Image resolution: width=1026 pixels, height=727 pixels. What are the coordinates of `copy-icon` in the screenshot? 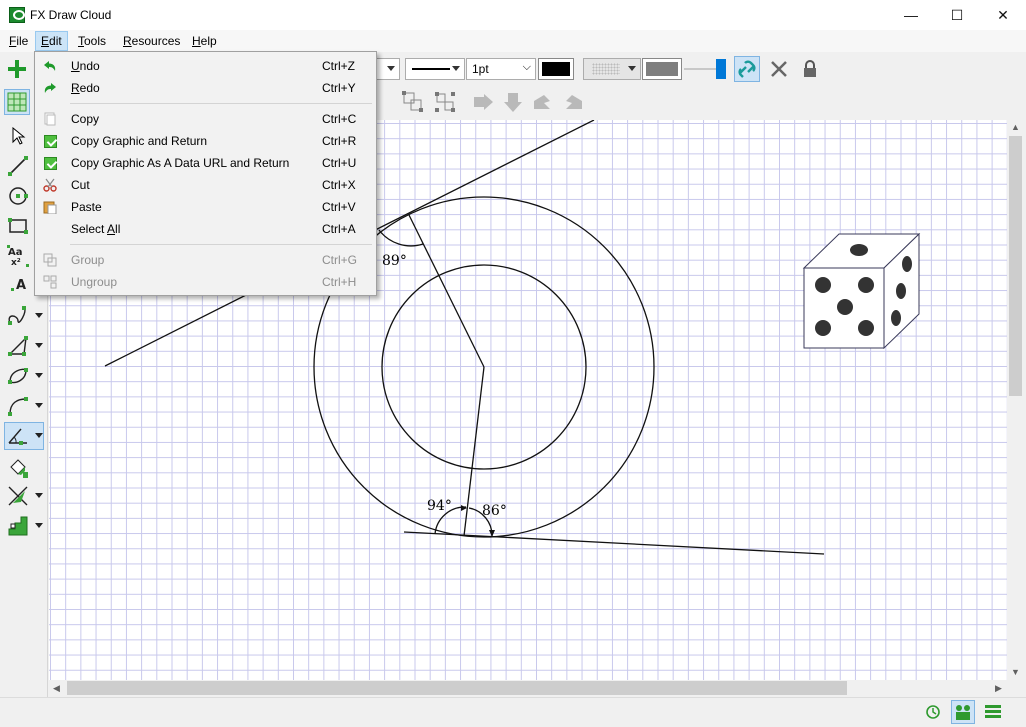 It's located at (50, 119).